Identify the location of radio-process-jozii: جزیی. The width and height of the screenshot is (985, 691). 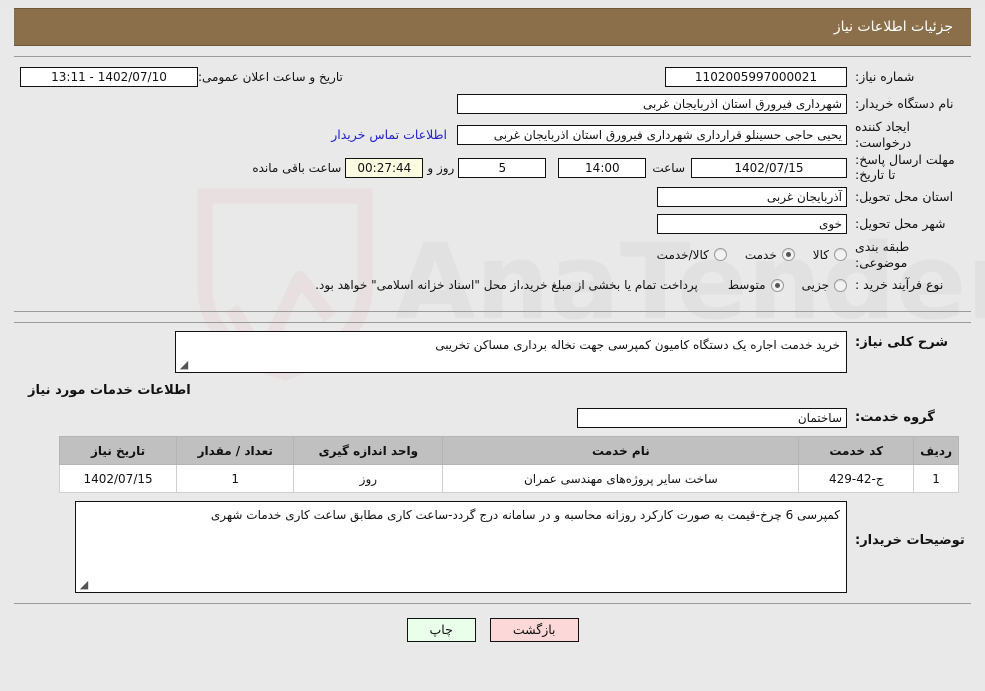
(824, 285).